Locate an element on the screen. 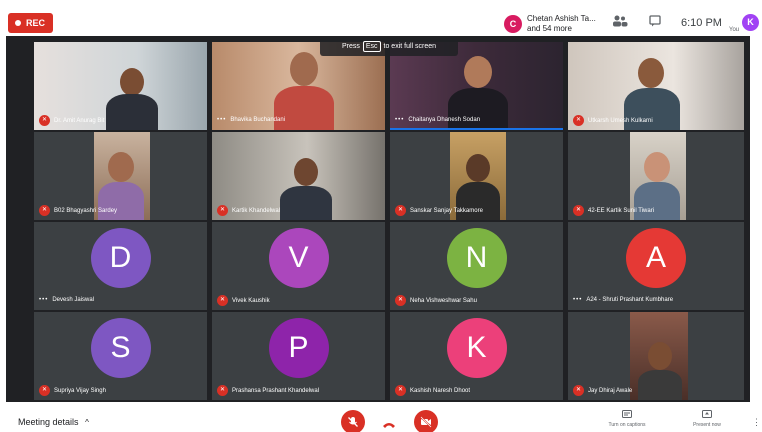 The image size is (762, 432). participant-tile: ✕ 42-EE Kartik Sunil Tiwari is located at coordinates (656, 176).